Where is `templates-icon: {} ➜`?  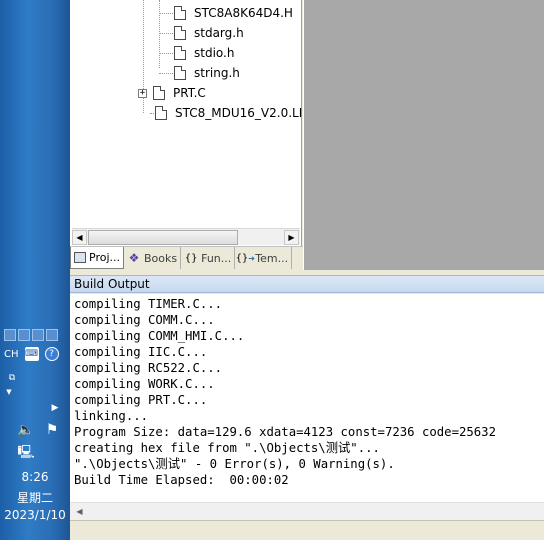
templates-icon: {} ➜ is located at coordinates (245, 258).